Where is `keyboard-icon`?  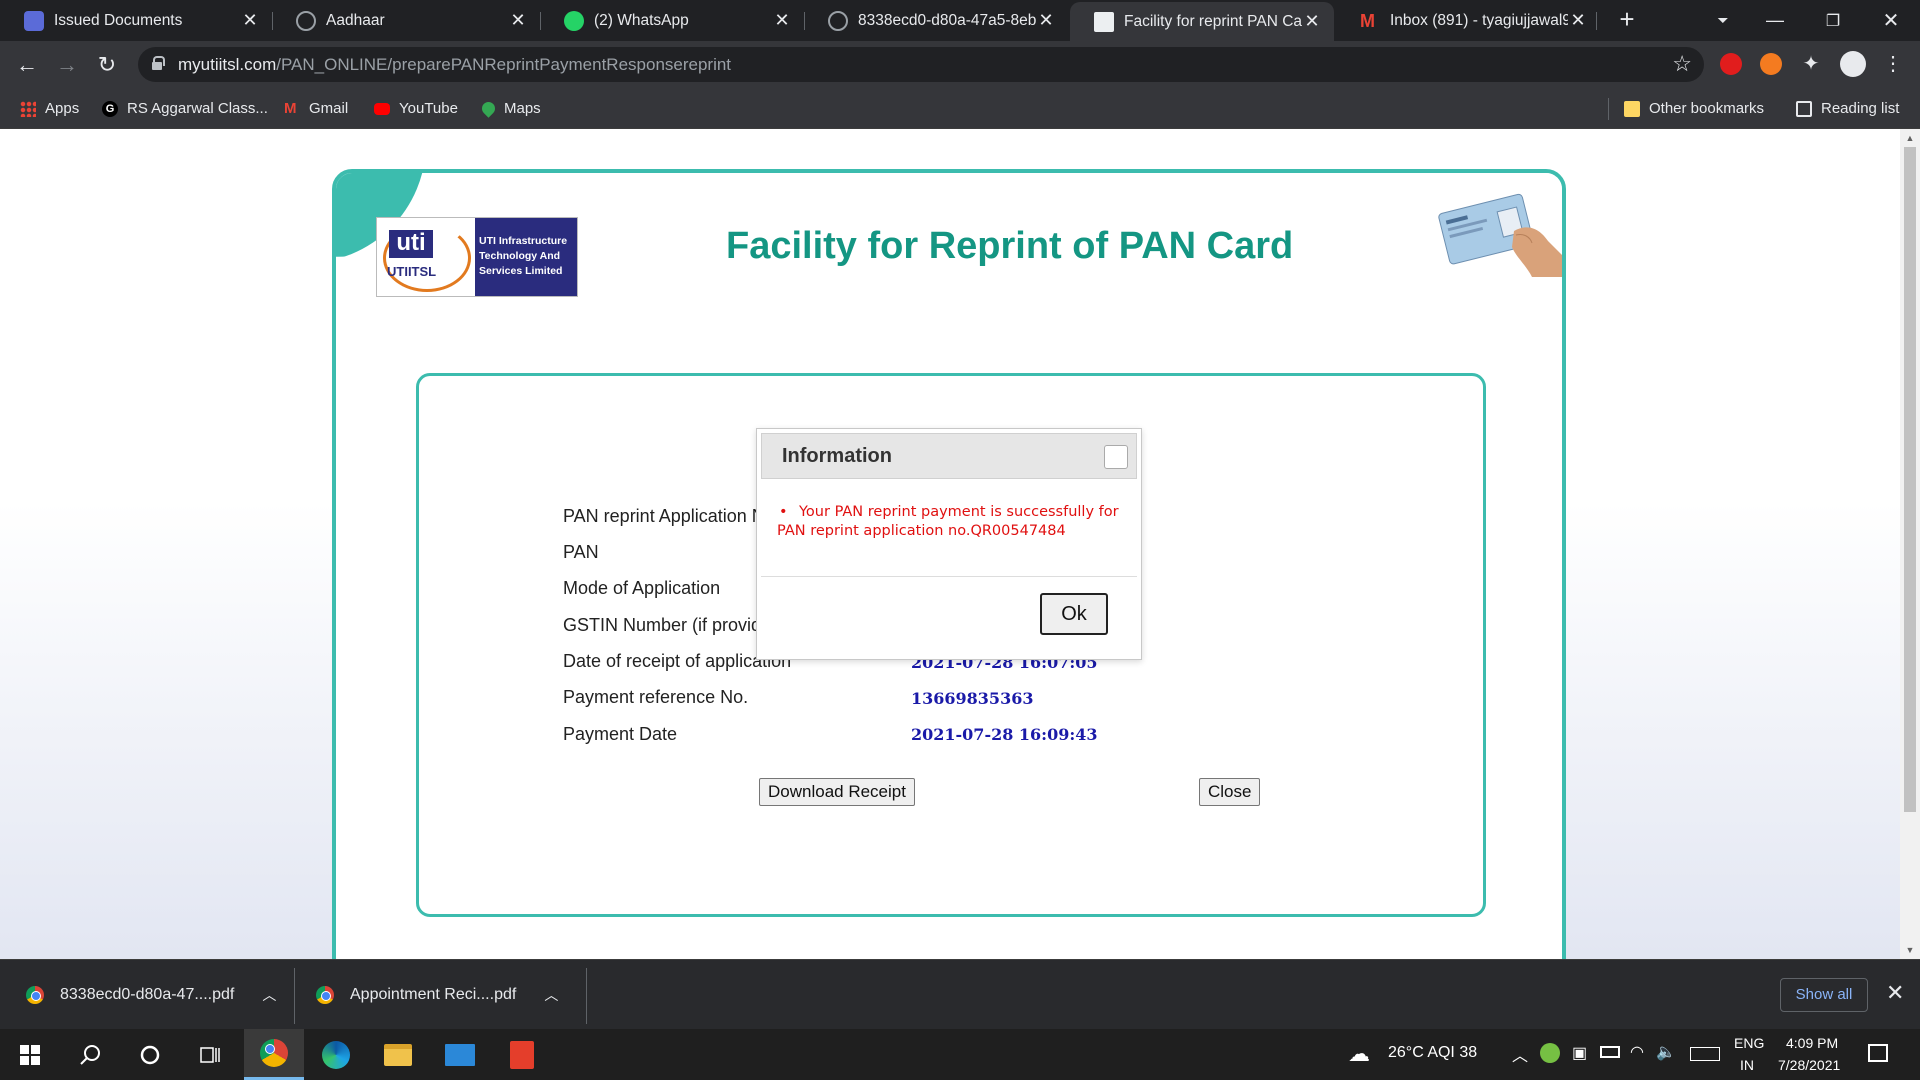 keyboard-icon is located at coordinates (1705, 1054).